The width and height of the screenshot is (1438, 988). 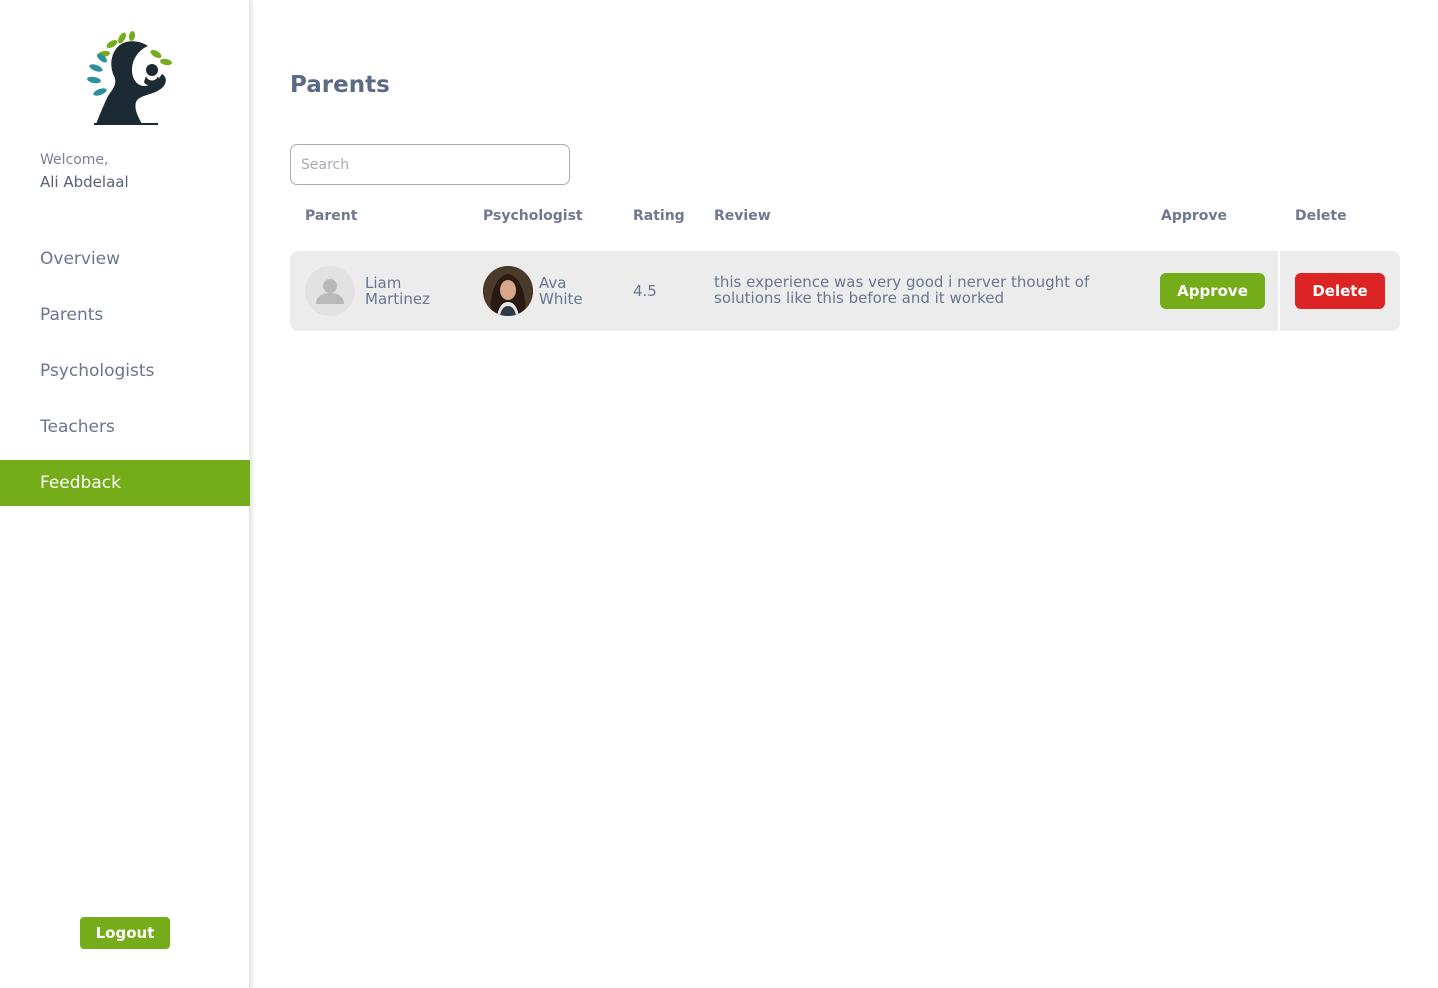 I want to click on column-header-psychologist: Psychologist, so click(x=533, y=216).